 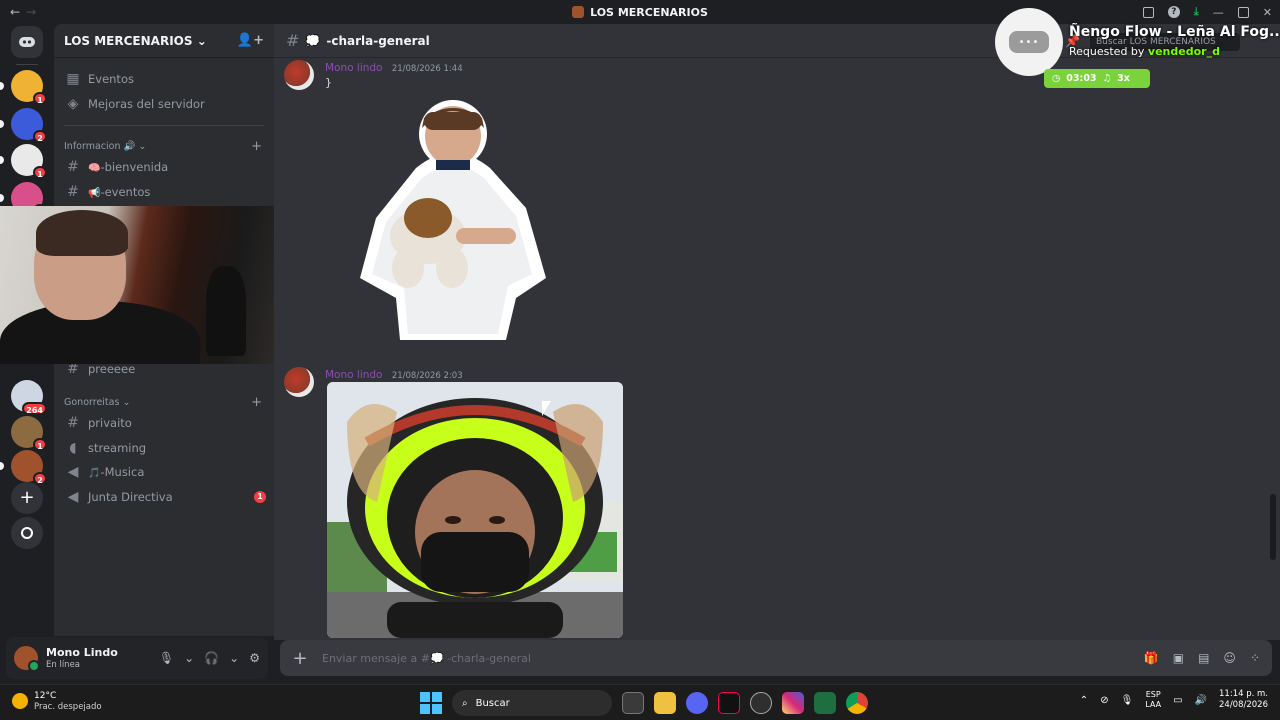 I want to click on volume-icon: 🔊, so click(x=1201, y=700).